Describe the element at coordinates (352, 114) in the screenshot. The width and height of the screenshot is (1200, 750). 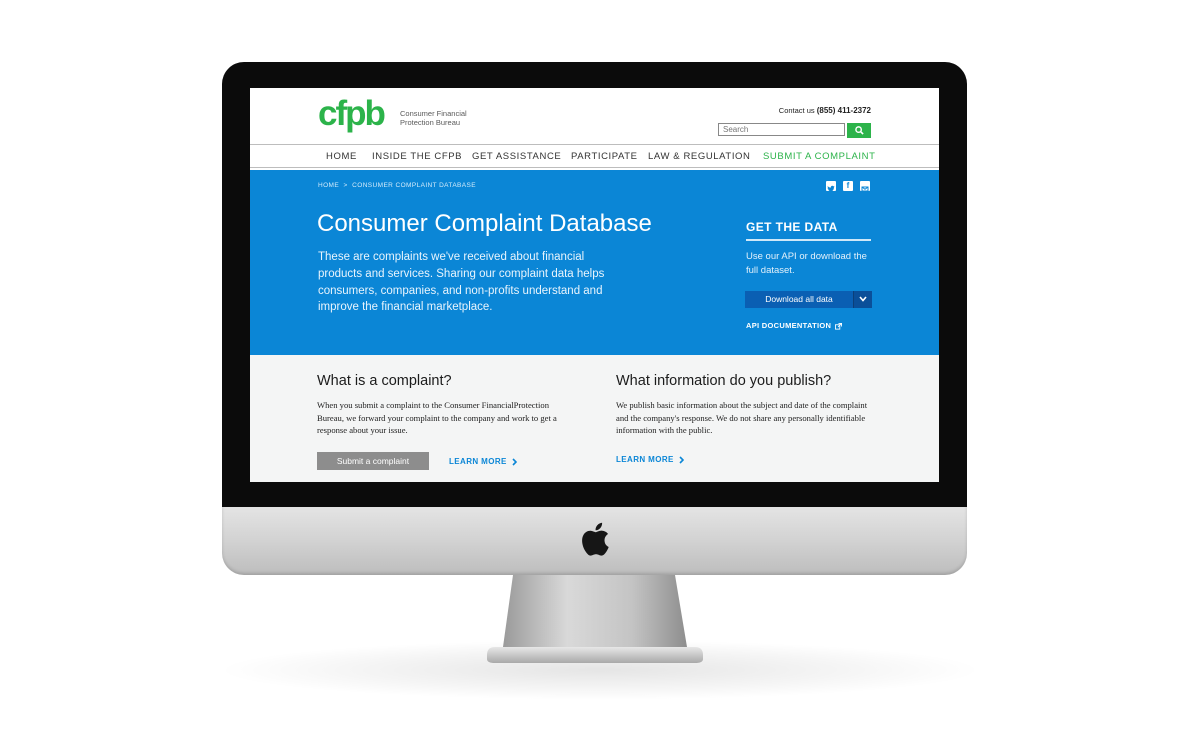
I see `cfpb-logo: cfpb` at that location.